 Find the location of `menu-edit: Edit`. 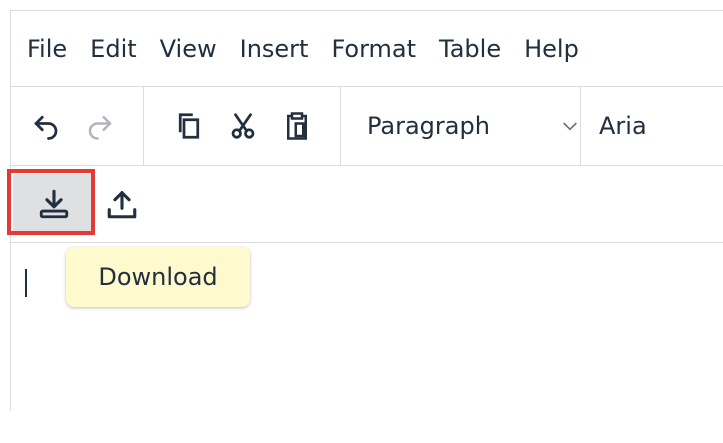

menu-edit: Edit is located at coordinates (113, 49).